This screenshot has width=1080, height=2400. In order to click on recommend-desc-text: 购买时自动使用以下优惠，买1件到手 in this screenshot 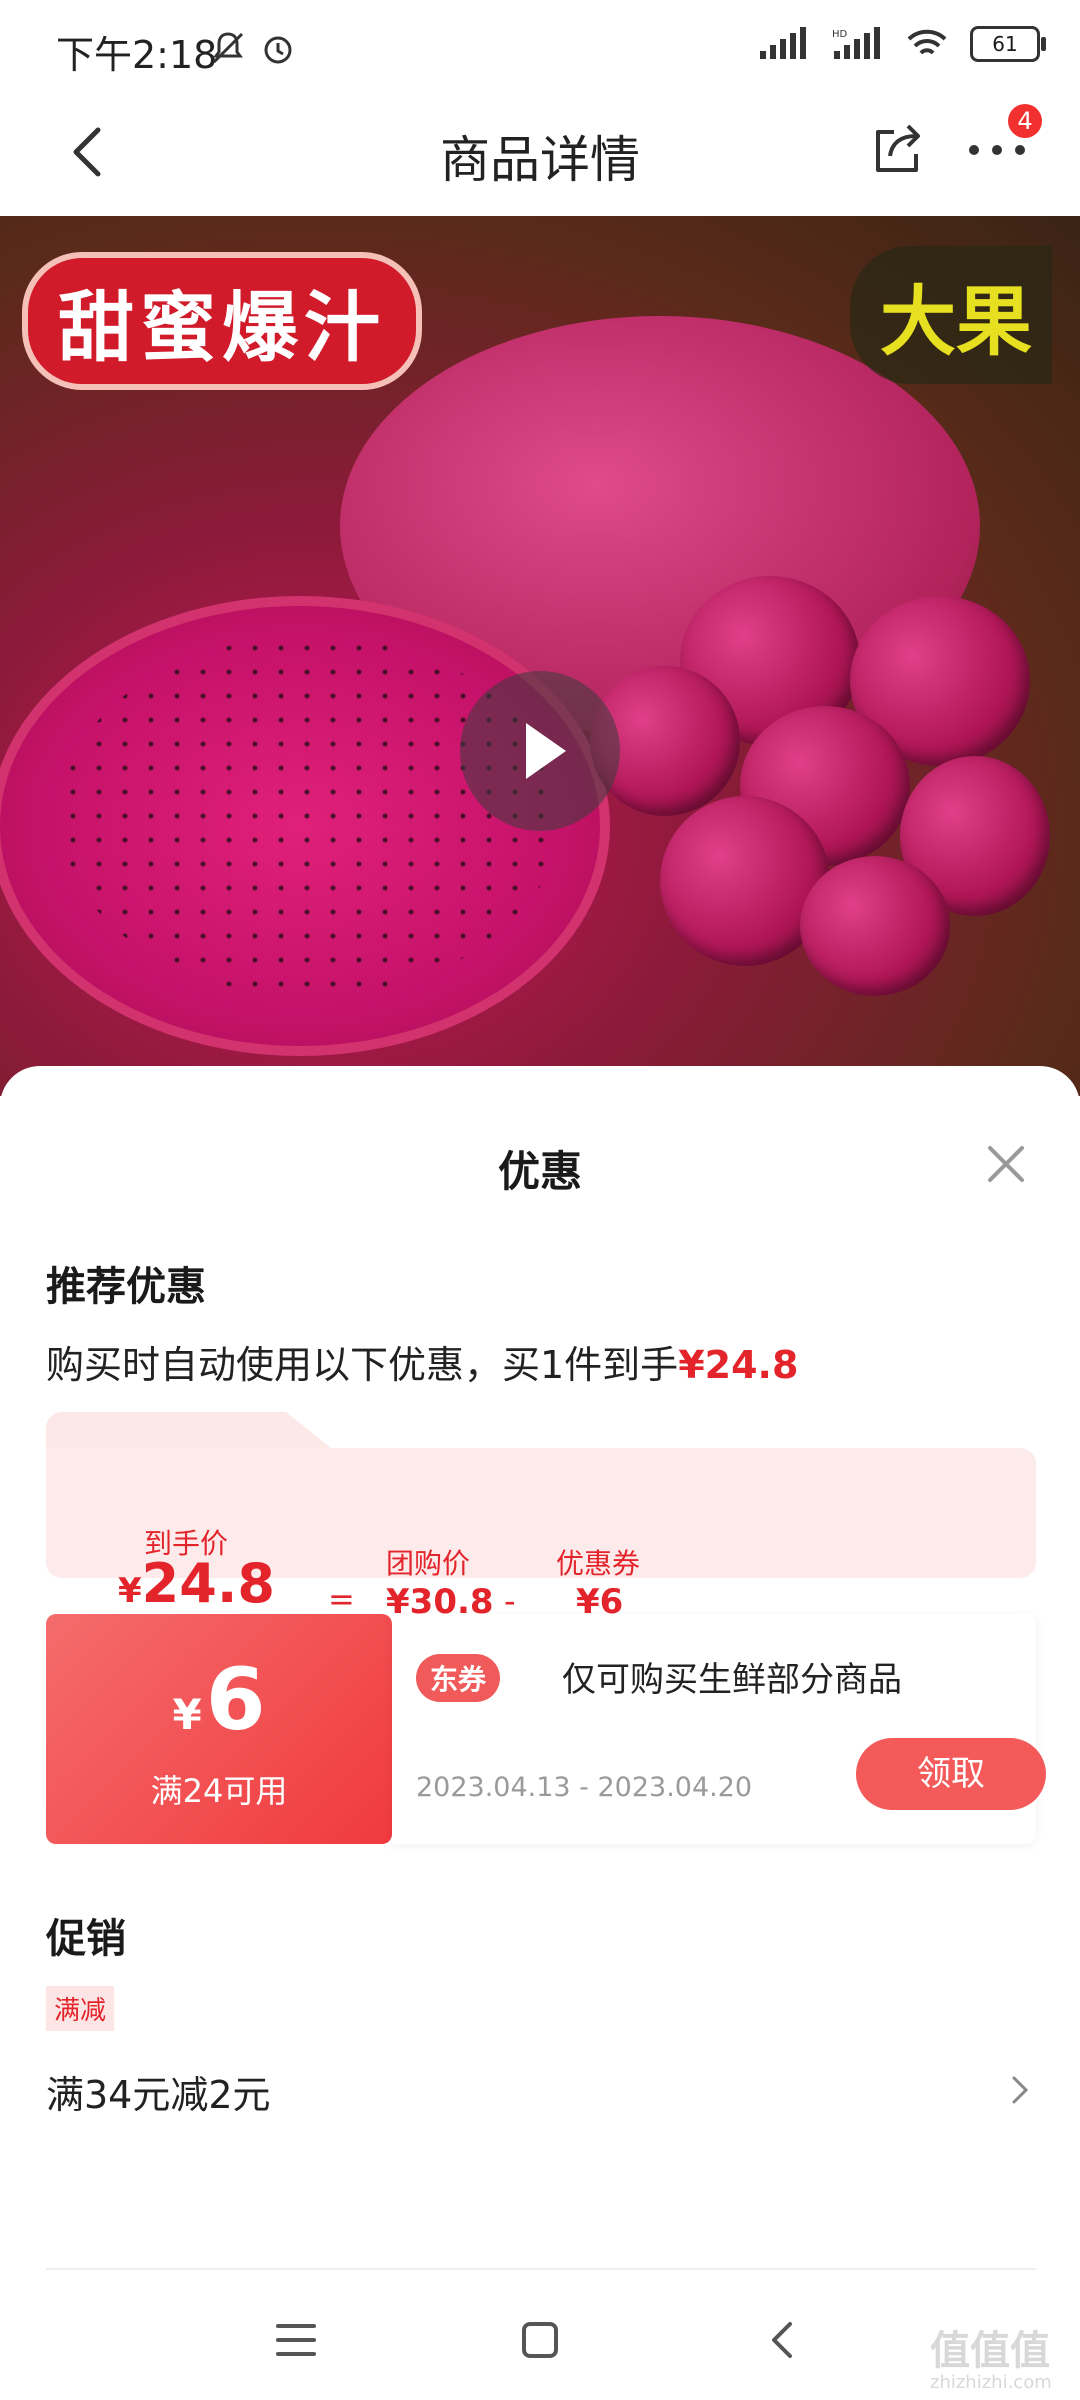, I will do `click(362, 1365)`.